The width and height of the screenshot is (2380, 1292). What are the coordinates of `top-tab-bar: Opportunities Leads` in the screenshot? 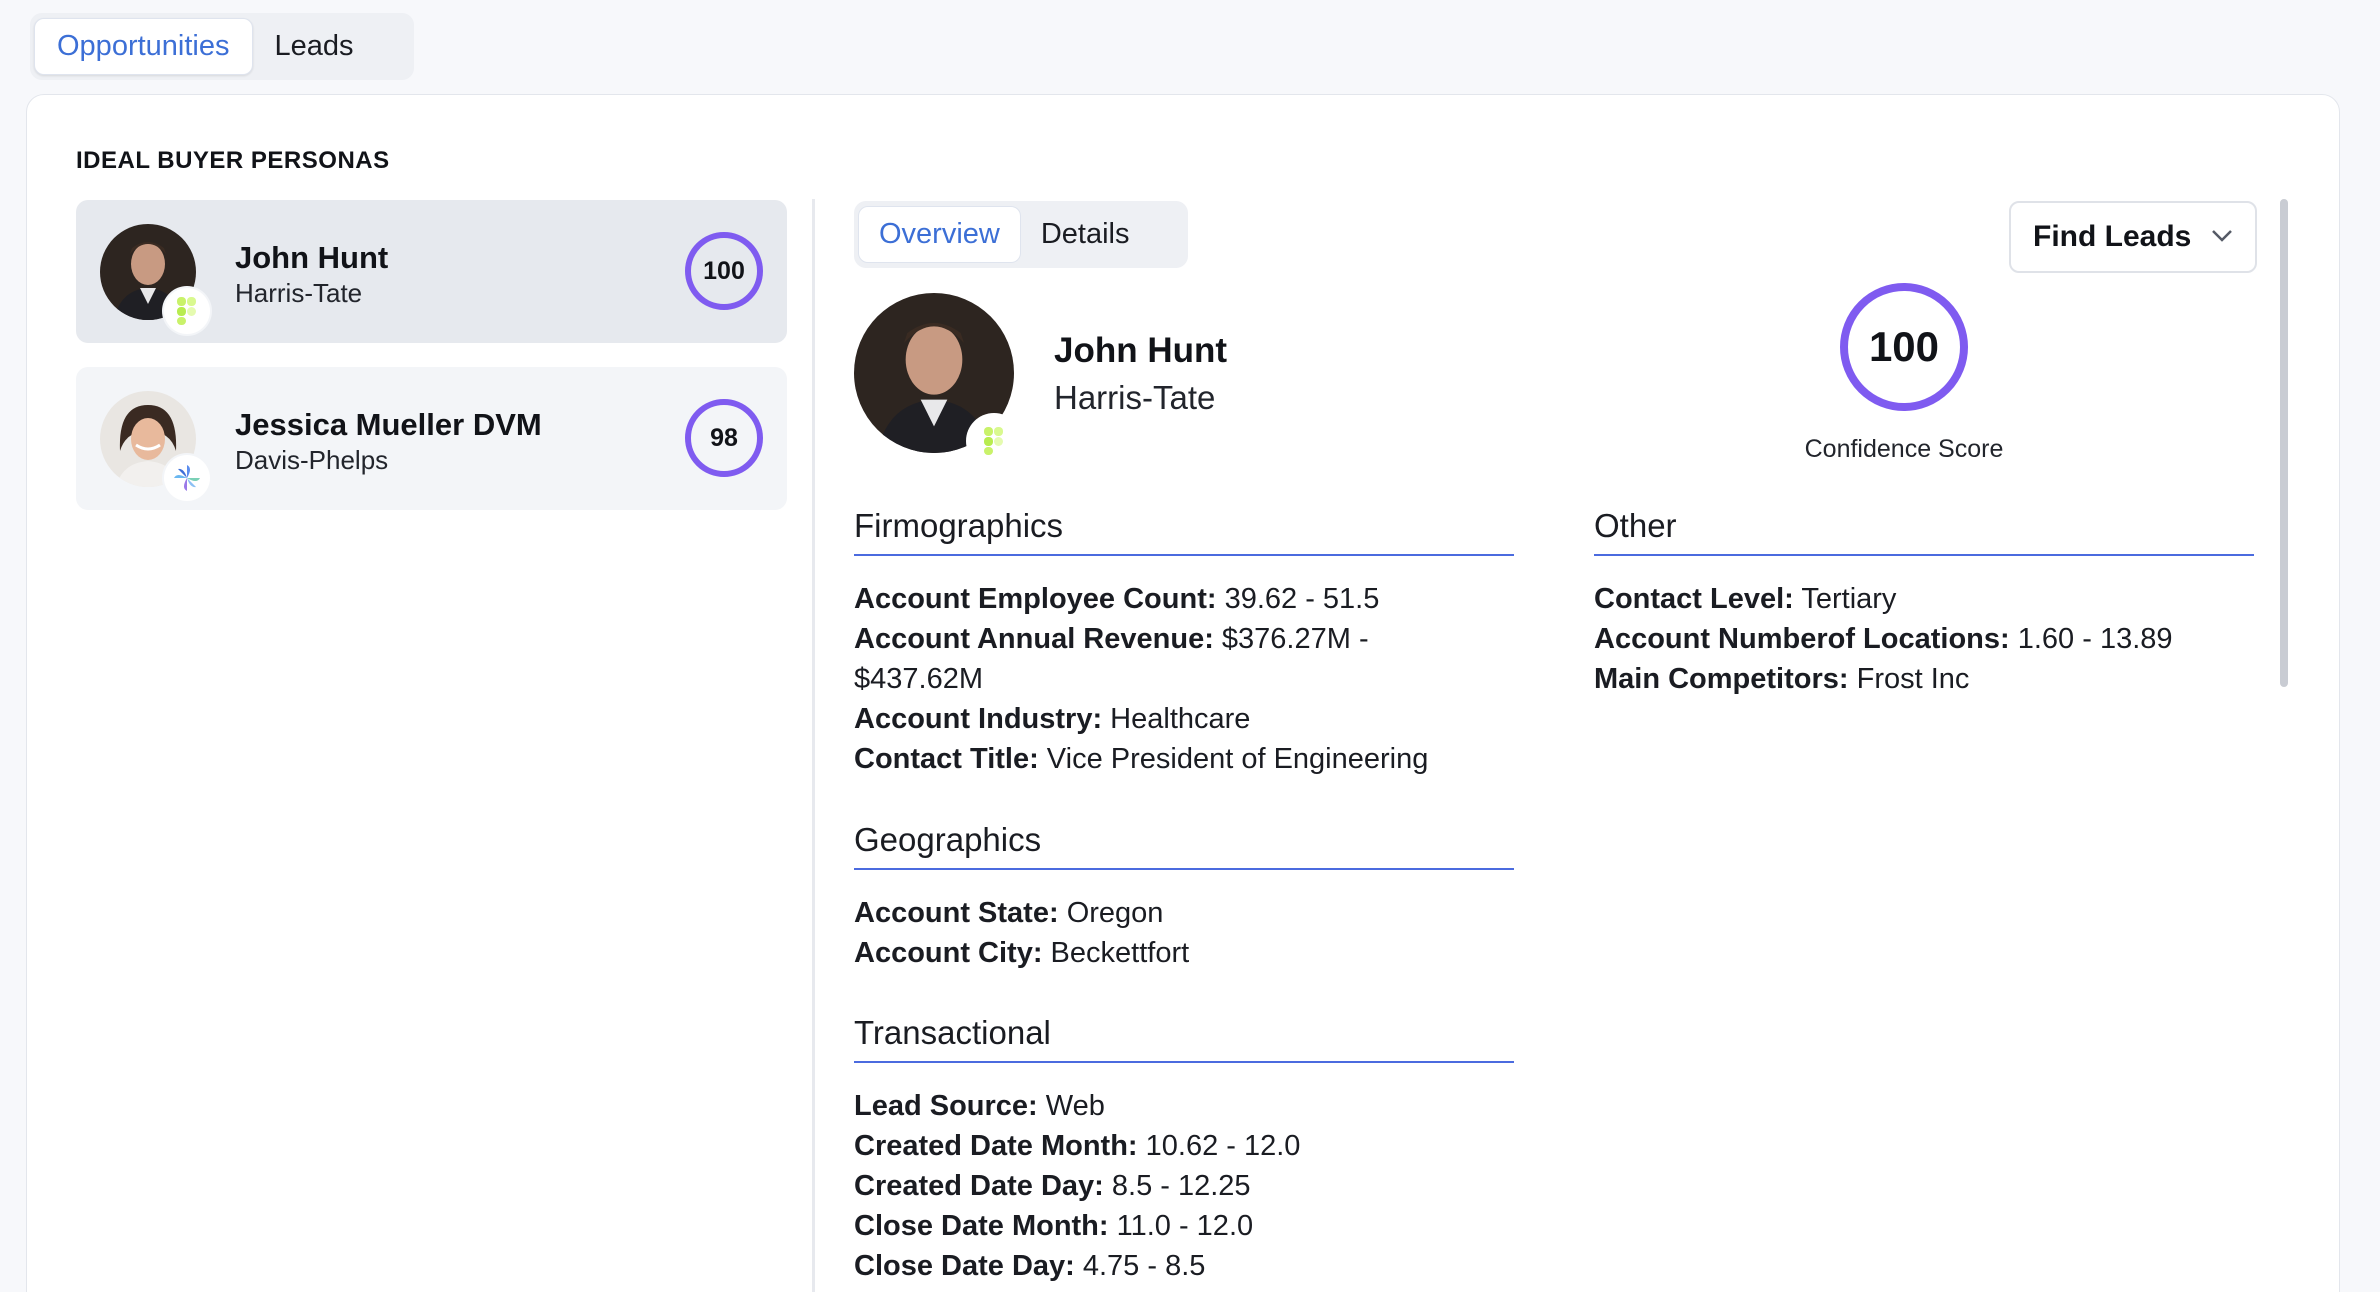 It's located at (222, 46).